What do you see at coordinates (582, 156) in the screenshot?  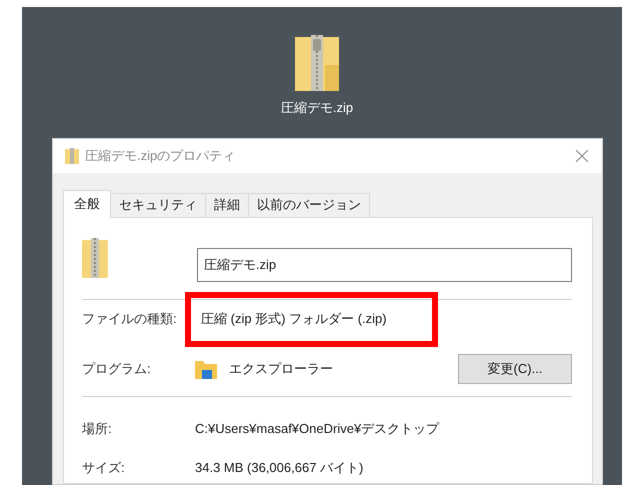 I see `close-icon` at bounding box center [582, 156].